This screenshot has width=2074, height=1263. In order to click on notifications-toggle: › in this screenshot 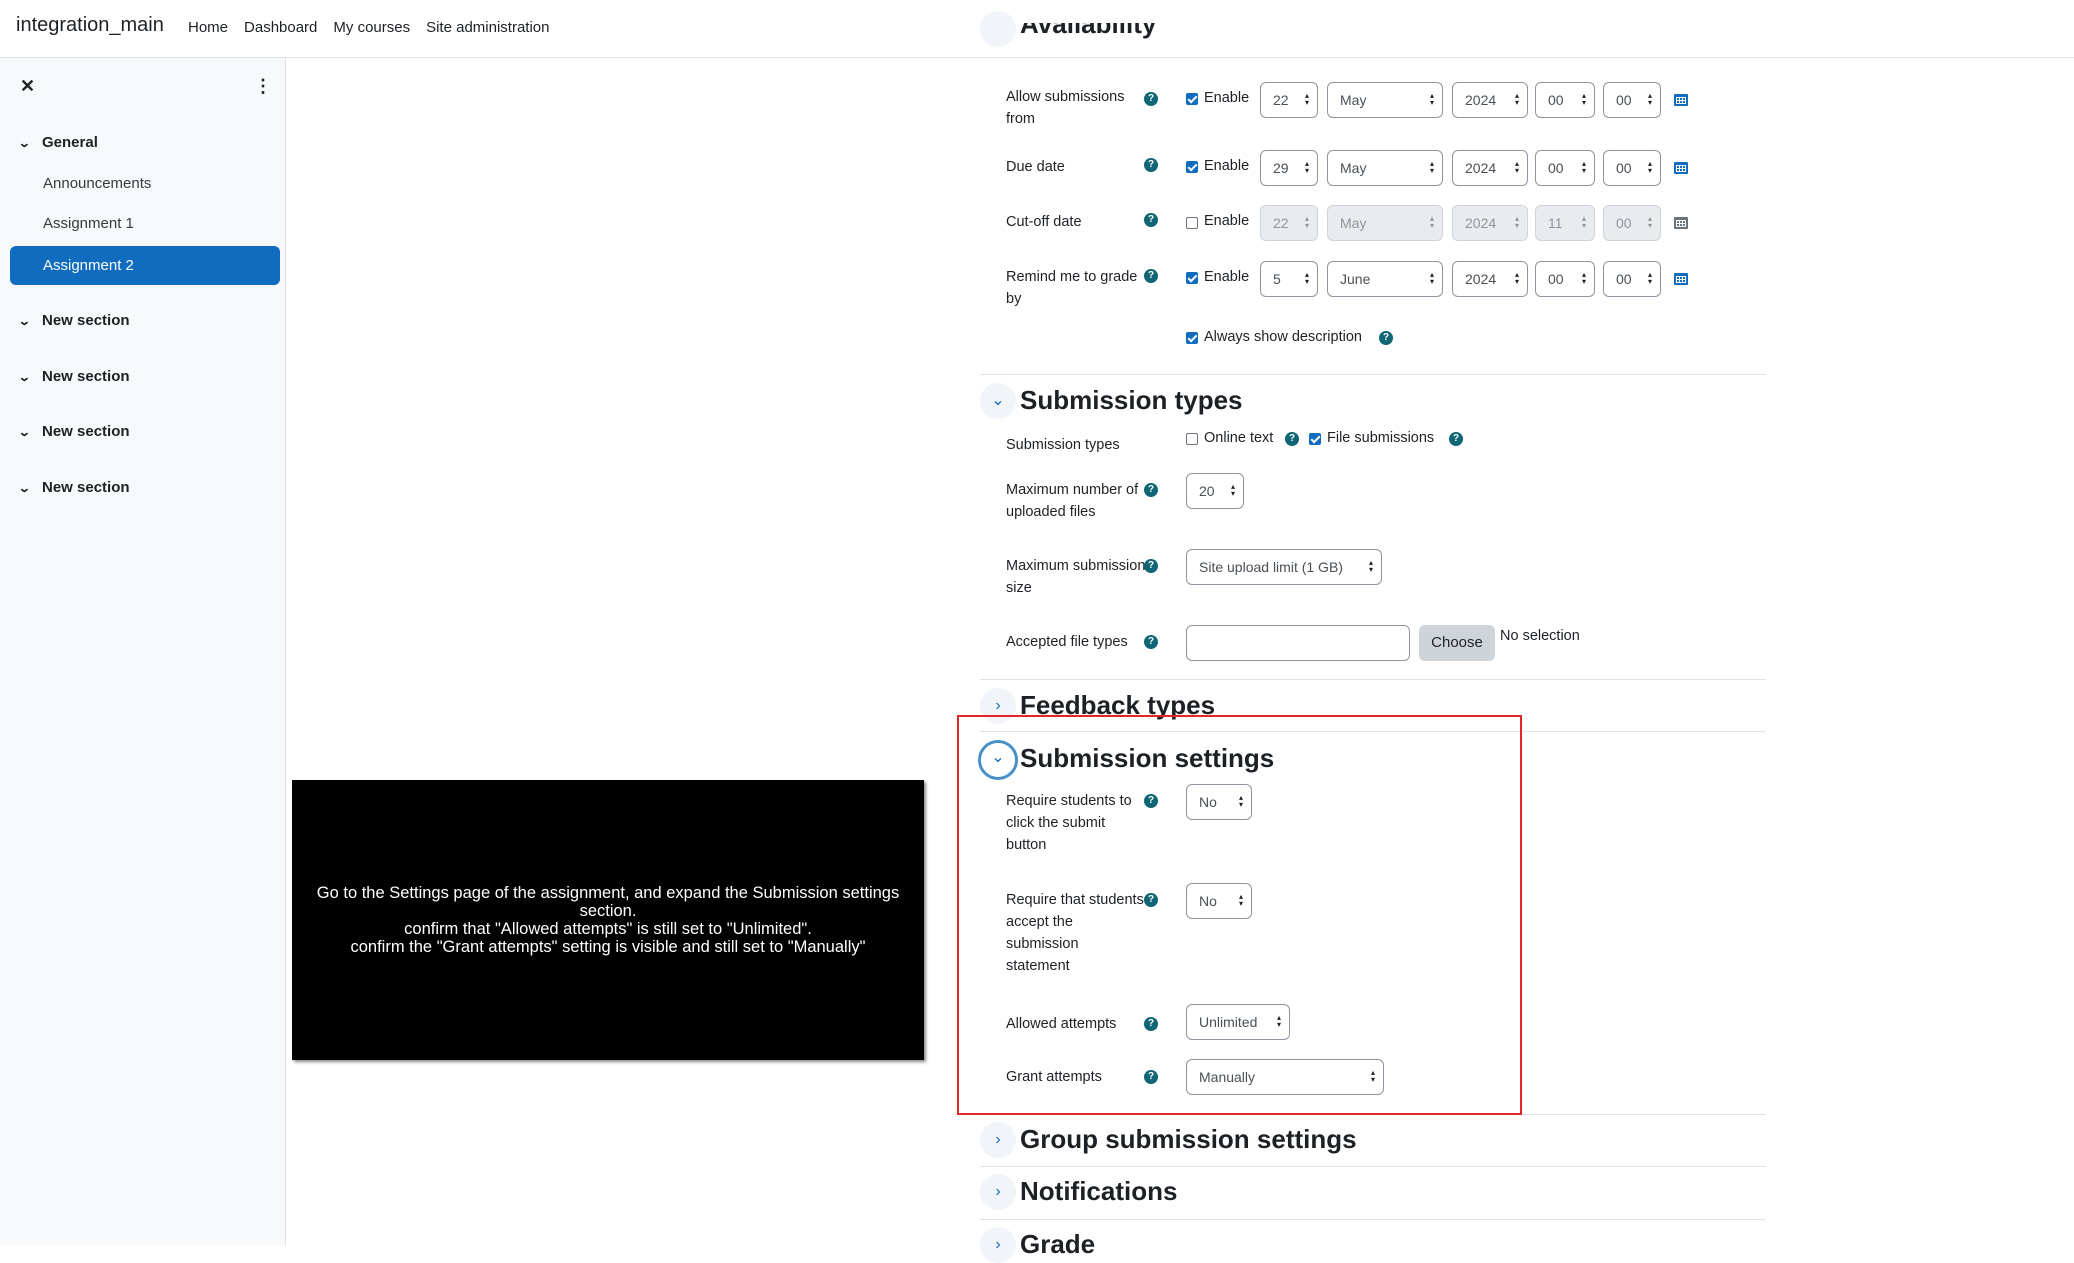, I will do `click(998, 1192)`.